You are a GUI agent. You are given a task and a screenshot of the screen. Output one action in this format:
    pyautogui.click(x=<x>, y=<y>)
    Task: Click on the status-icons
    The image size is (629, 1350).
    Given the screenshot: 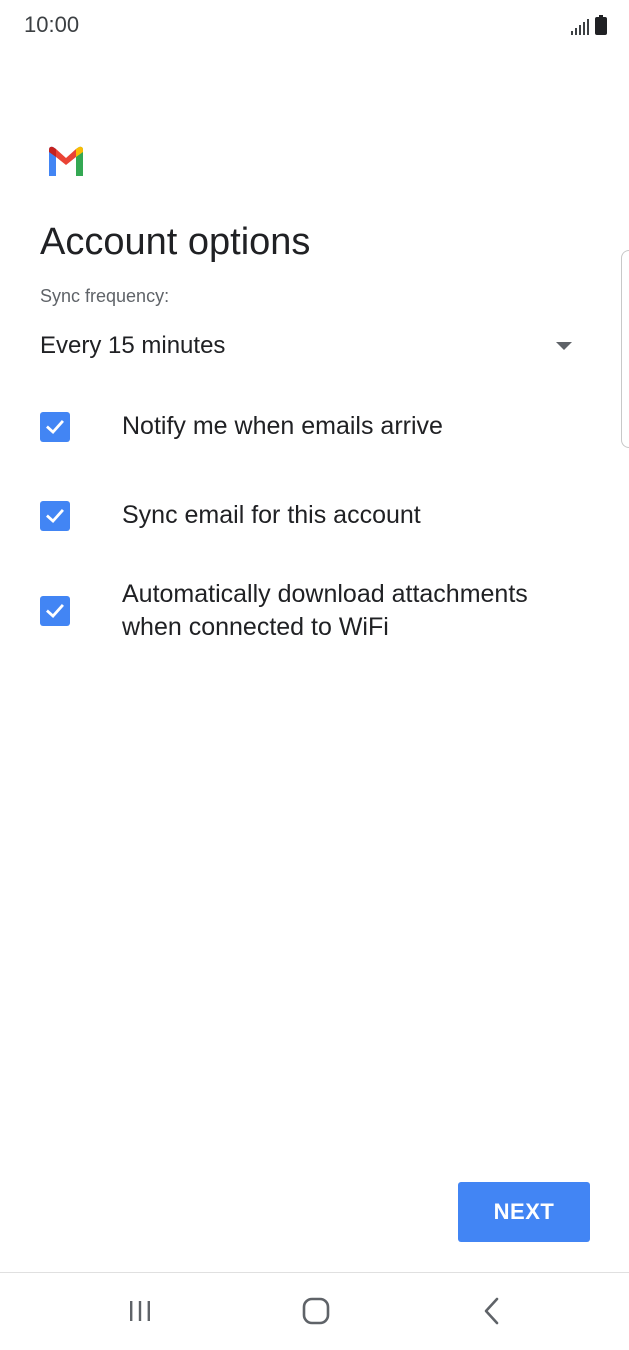 What is the action you would take?
    pyautogui.click(x=589, y=25)
    